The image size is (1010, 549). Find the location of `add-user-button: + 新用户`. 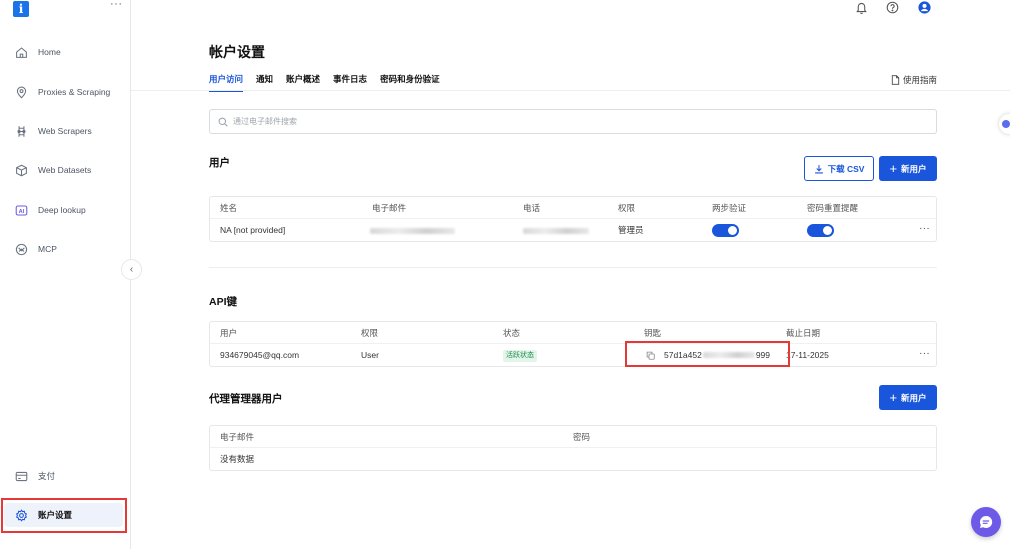

add-user-button: + 新用户 is located at coordinates (908, 168).